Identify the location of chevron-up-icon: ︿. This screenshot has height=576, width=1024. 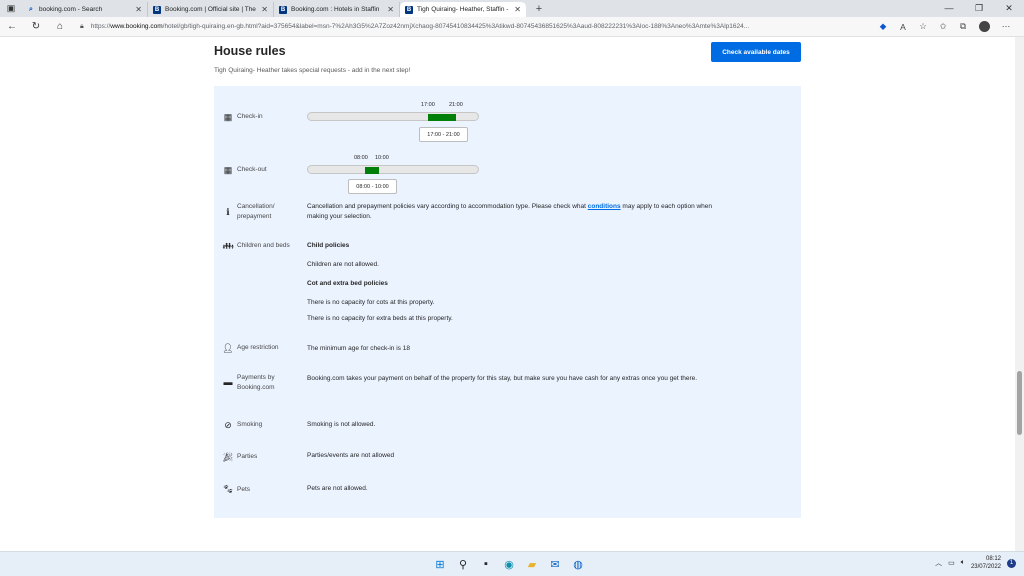
(938, 563).